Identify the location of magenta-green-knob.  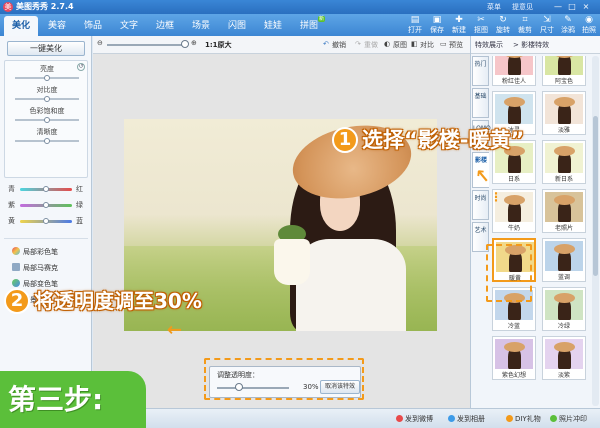
(46, 205).